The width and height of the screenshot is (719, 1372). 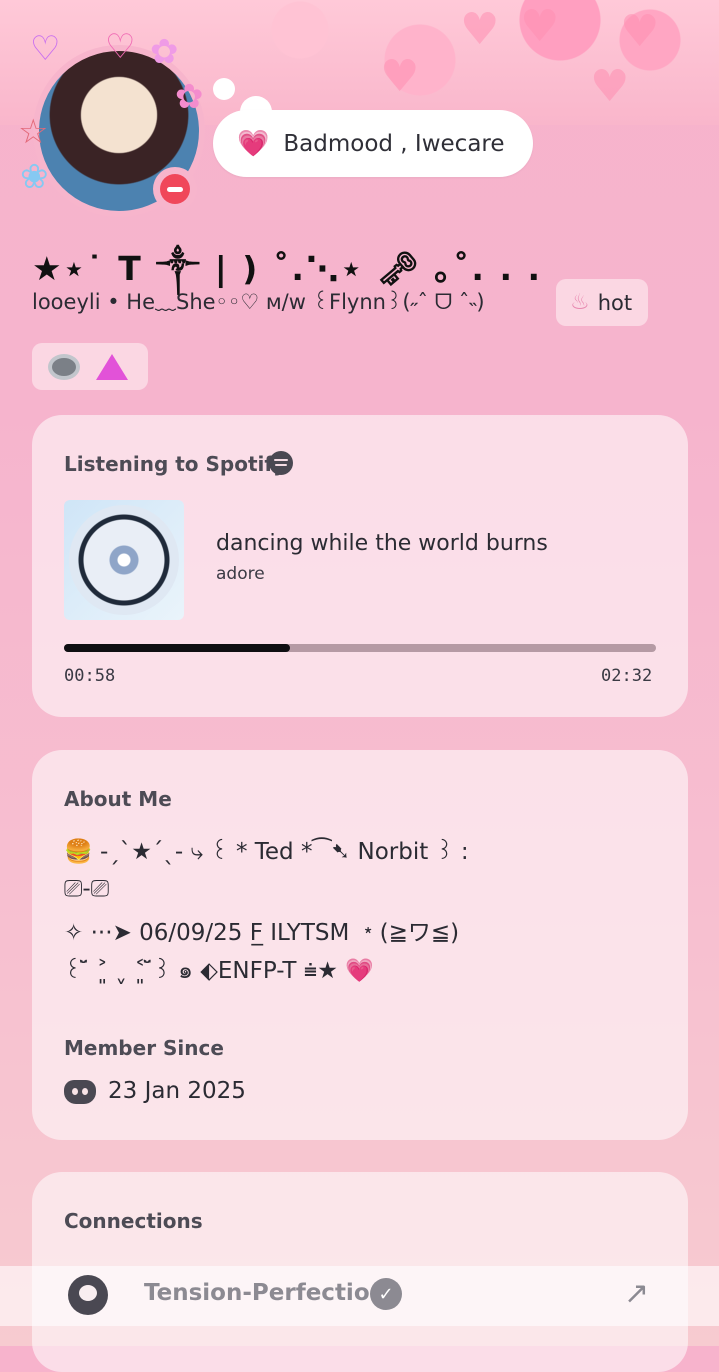 What do you see at coordinates (394, 143) in the screenshot?
I see `custom-status-text: Badmood , Iwecare` at bounding box center [394, 143].